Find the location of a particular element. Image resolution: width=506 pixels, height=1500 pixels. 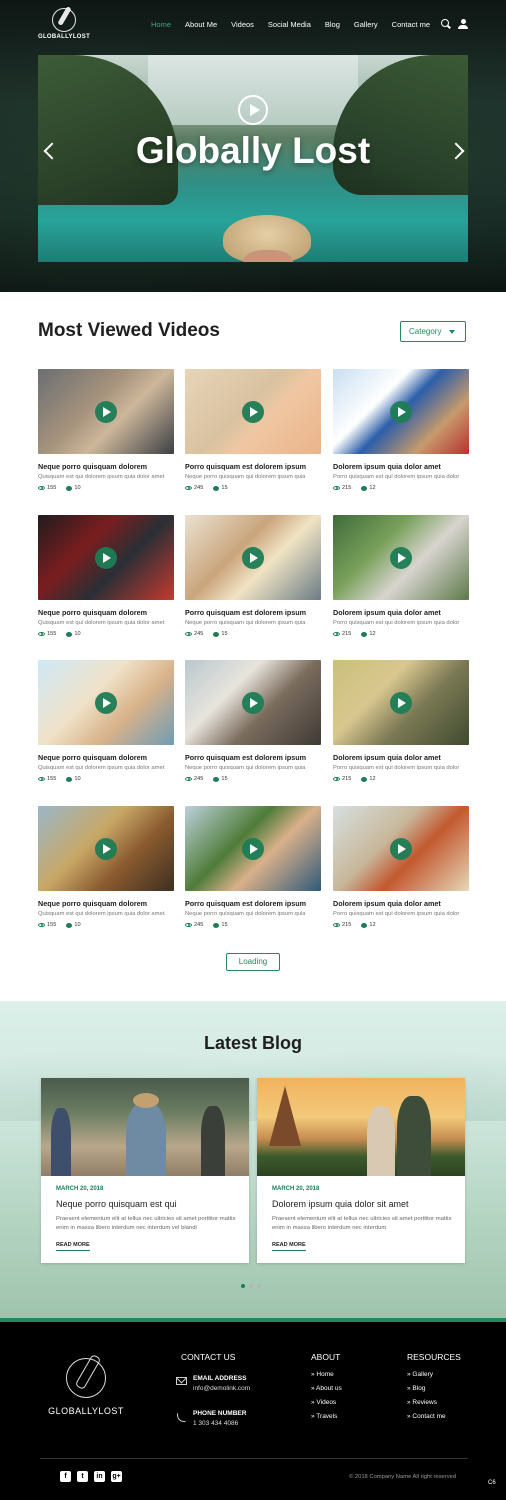

facebook-icon: f is located at coordinates (65, 1476).